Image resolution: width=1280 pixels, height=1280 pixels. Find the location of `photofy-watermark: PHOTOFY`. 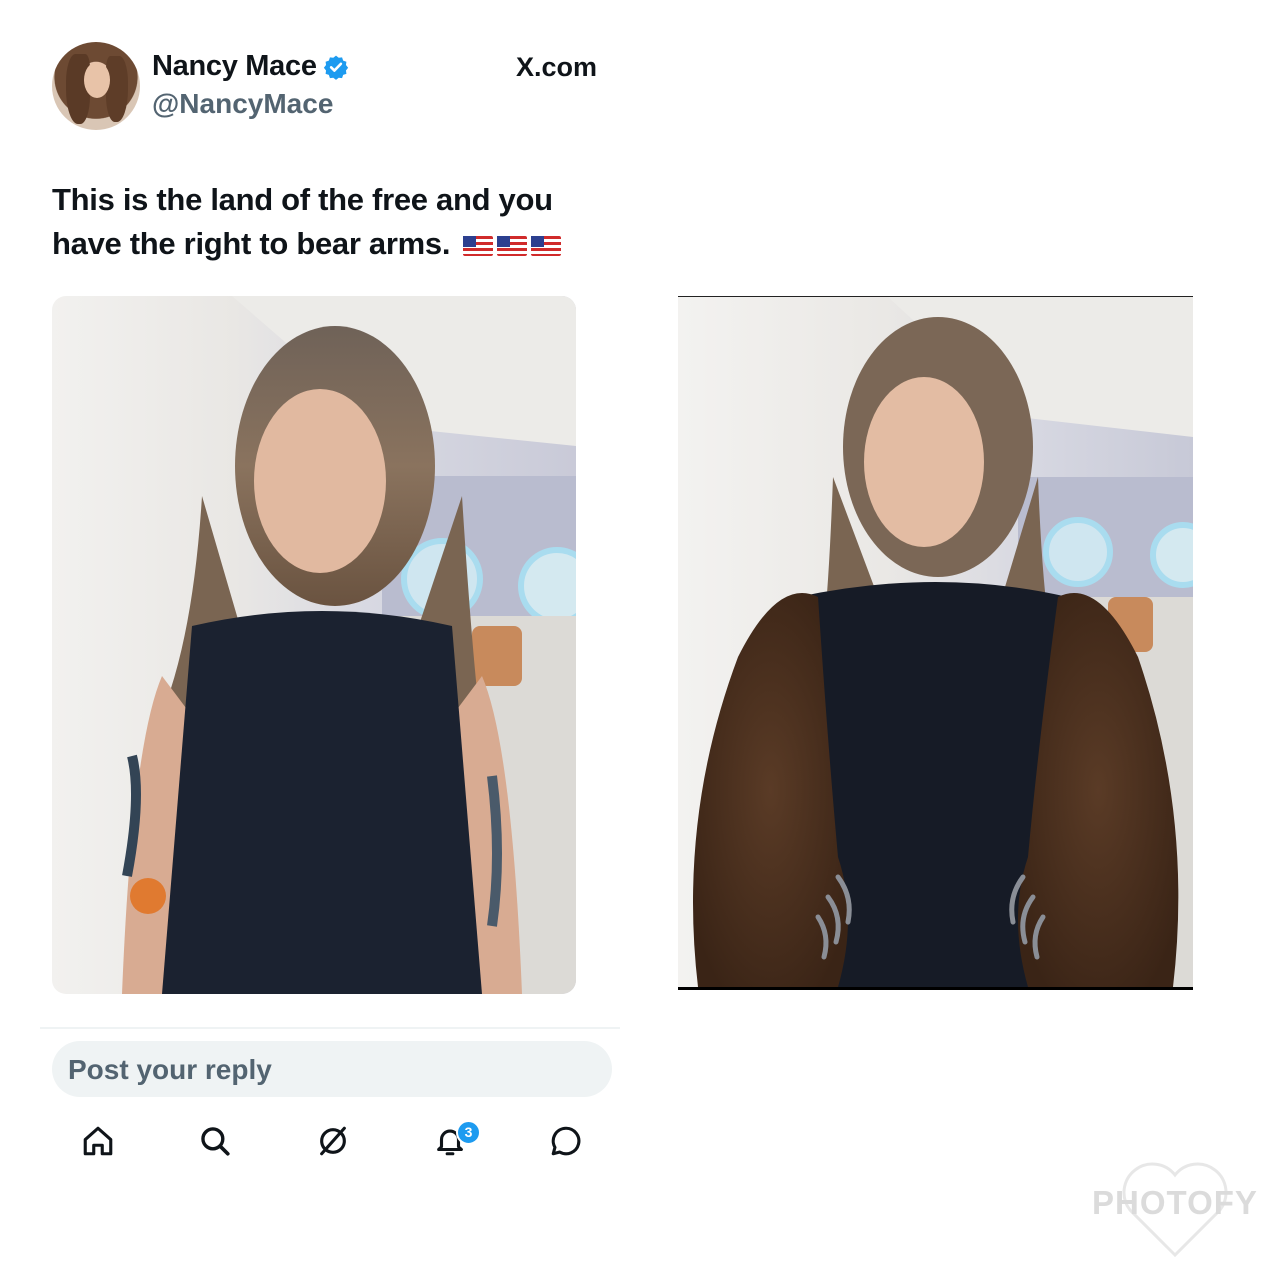

photofy-watermark: PHOTOFY is located at coordinates (1175, 1210).